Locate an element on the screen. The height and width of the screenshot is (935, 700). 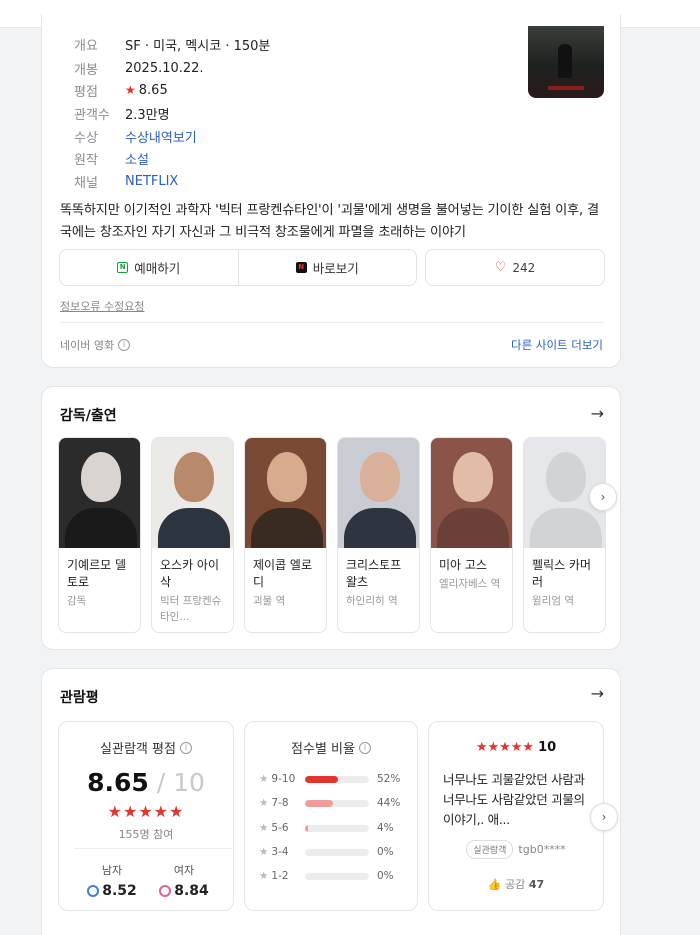
reserve-button: N 예매하기 is located at coordinates (149, 267).